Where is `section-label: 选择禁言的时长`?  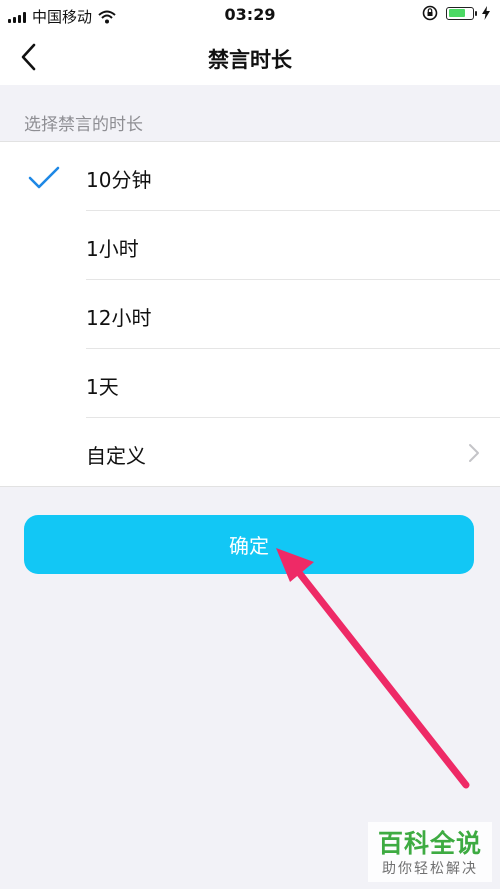
section-label: 选择禁言的时长 is located at coordinates (83, 125).